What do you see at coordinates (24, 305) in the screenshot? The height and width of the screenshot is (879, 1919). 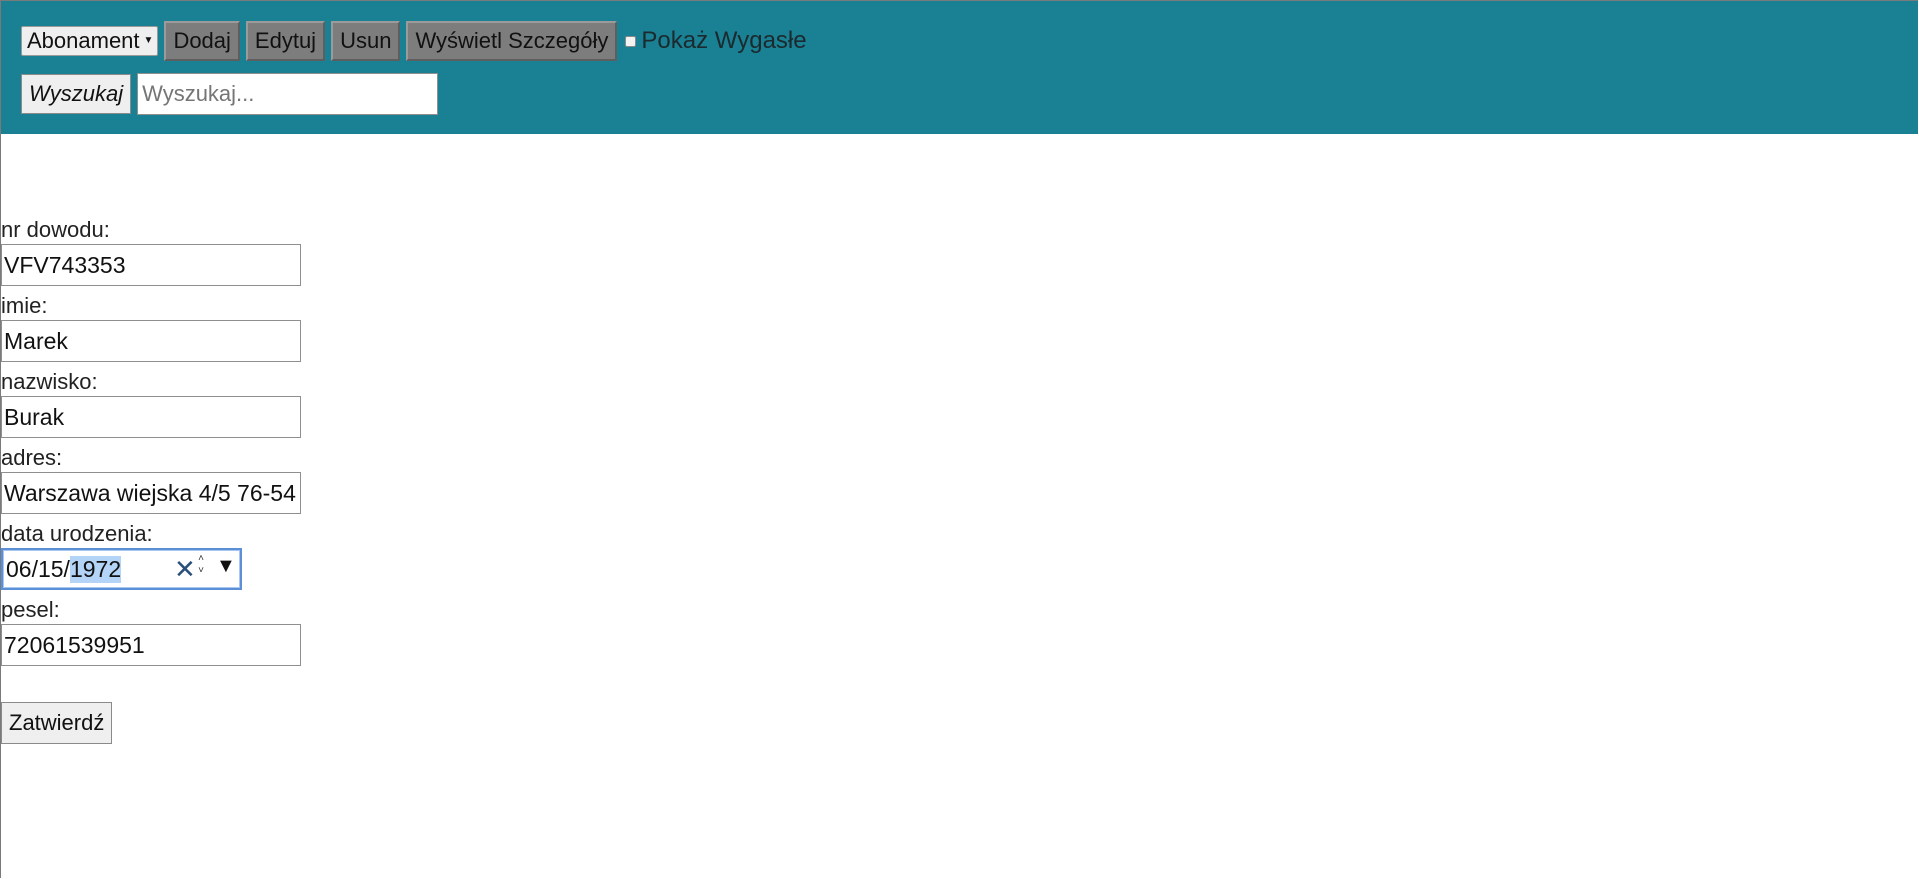 I see `first-name-label: imie:` at bounding box center [24, 305].